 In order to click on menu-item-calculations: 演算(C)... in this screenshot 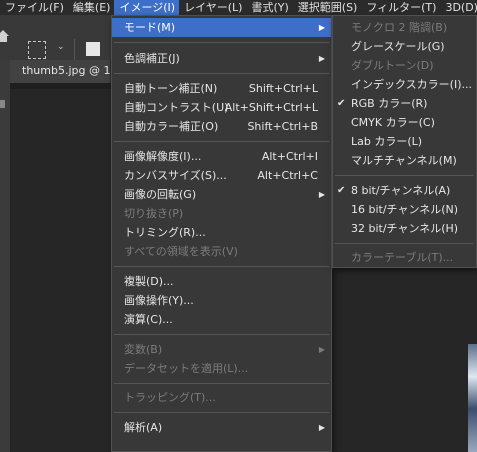, I will do `click(221, 319)`.